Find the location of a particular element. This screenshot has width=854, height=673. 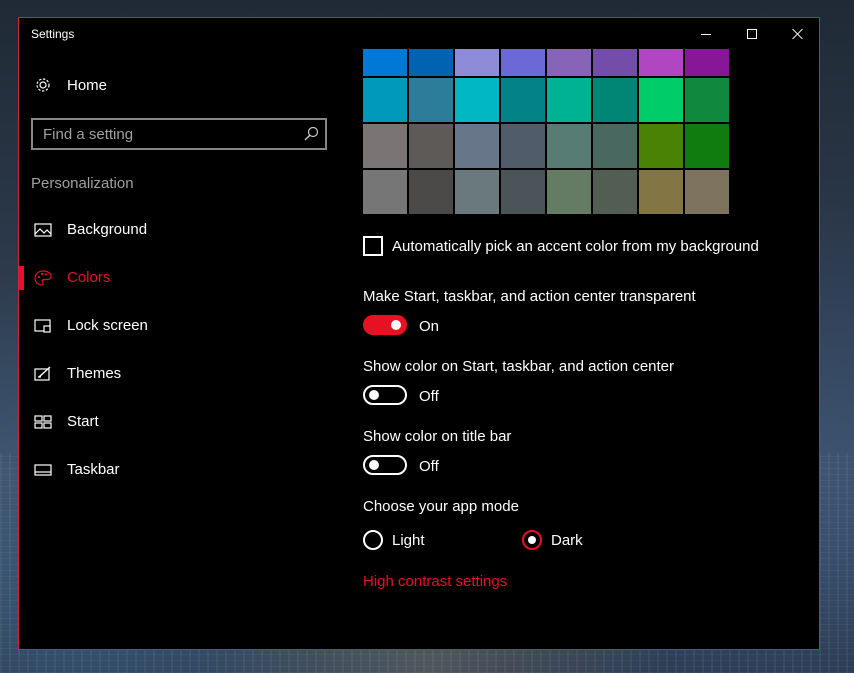

themes-icon is located at coordinates (42, 373).